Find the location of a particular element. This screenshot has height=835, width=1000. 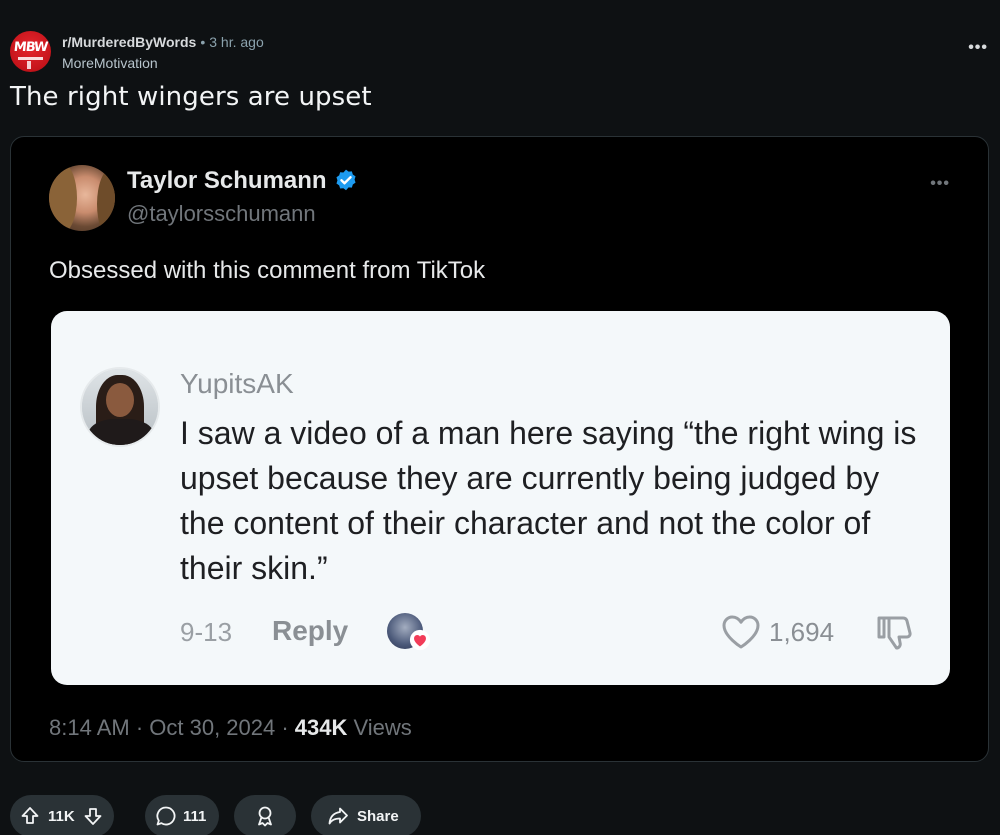

award-icon is located at coordinates (265, 816).